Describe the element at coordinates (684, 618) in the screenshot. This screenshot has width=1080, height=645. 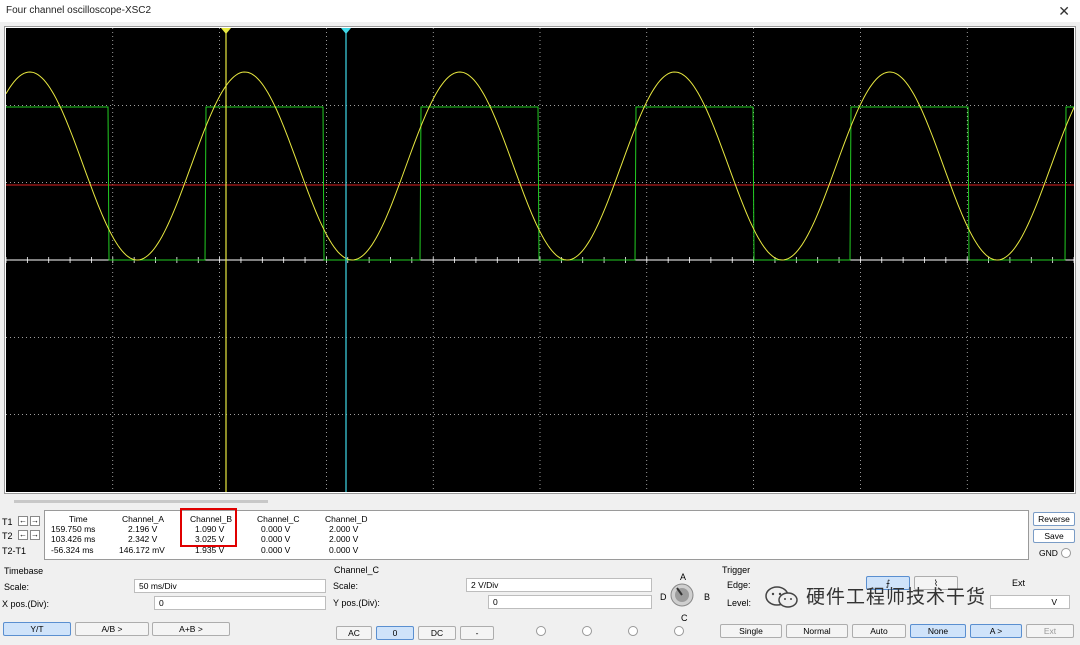
I see `knob-label-c: C` at that location.